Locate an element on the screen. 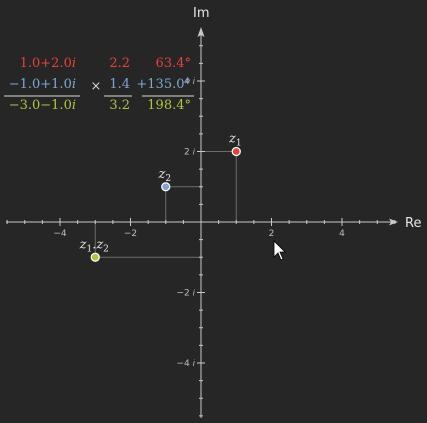  table-modulus-z1: 2.2 is located at coordinates (119, 63).